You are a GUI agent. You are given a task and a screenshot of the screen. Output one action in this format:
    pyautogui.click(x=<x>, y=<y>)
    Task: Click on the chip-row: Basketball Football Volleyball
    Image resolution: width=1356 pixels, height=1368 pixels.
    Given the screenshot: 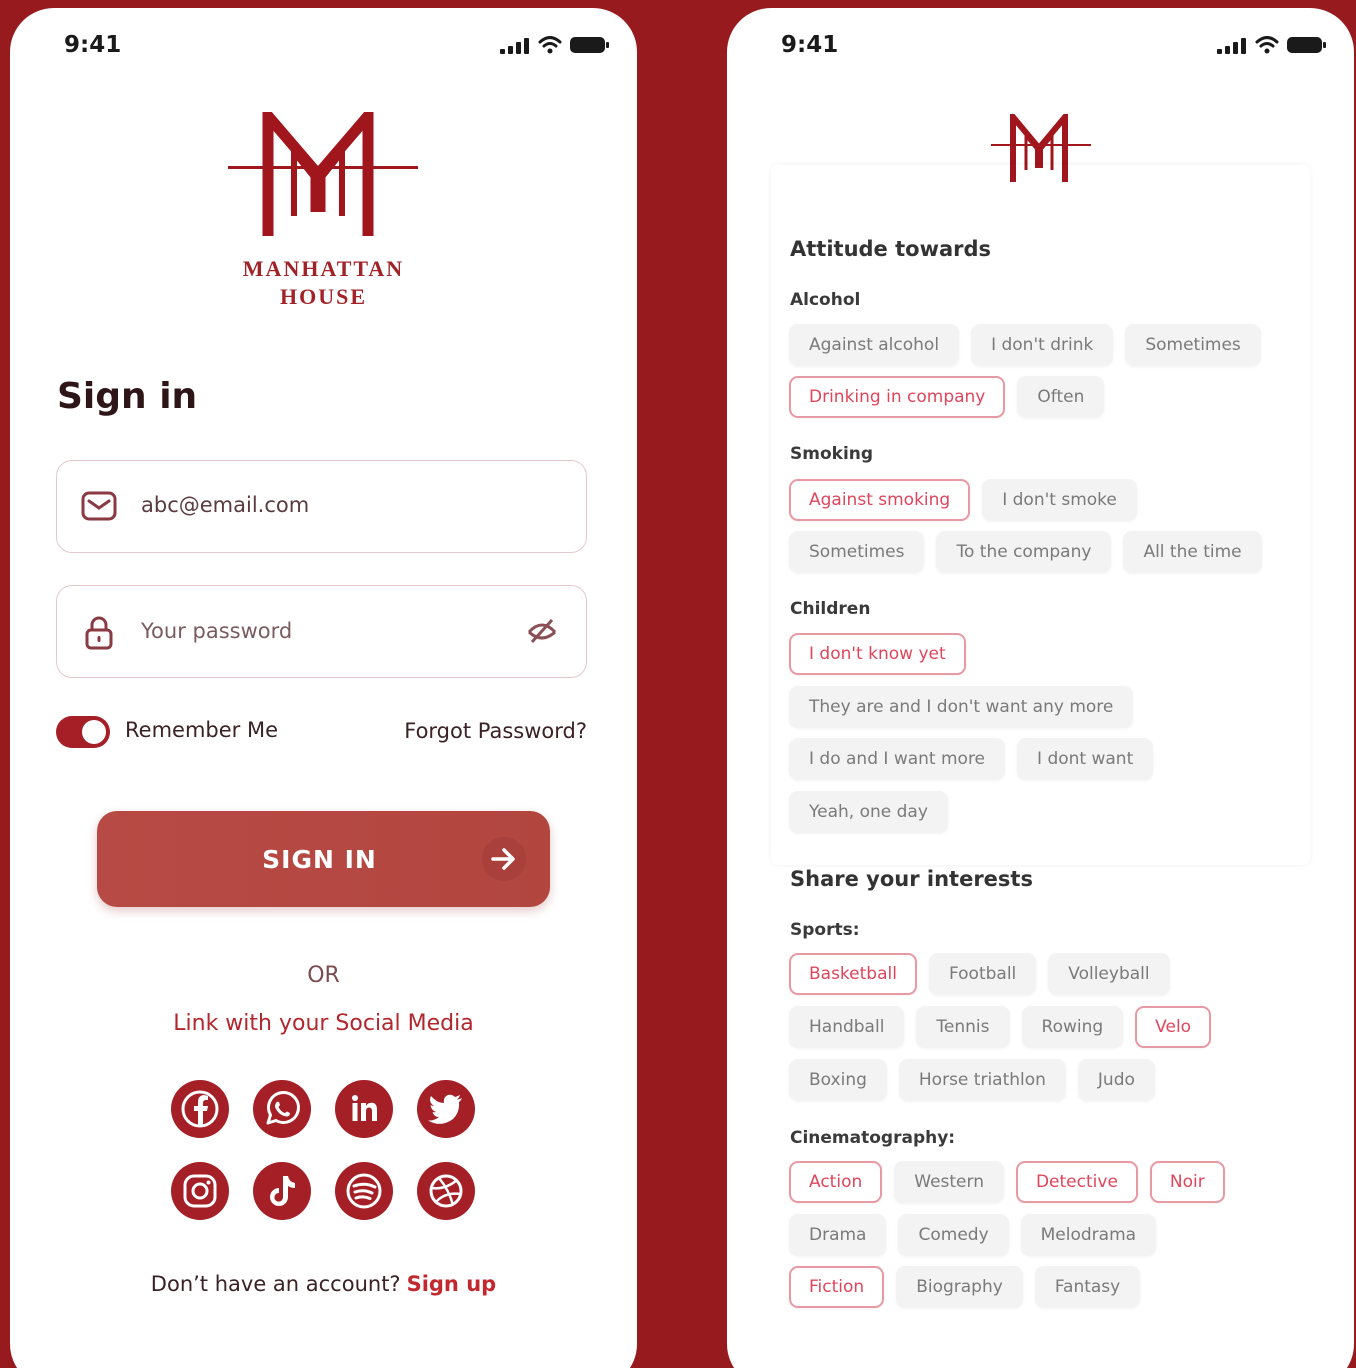 What is the action you would take?
    pyautogui.click(x=979, y=974)
    